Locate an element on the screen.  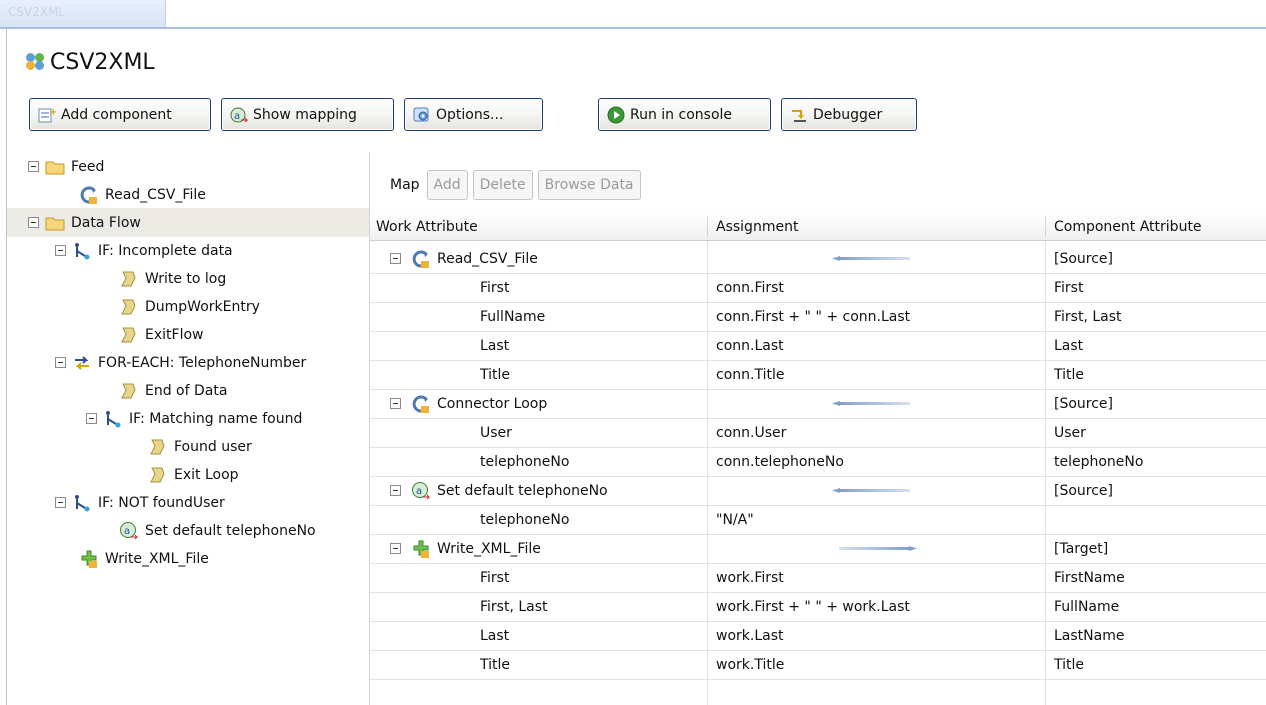
tree-item-set-default: a Set default telephoneNo is located at coordinates (188, 530).